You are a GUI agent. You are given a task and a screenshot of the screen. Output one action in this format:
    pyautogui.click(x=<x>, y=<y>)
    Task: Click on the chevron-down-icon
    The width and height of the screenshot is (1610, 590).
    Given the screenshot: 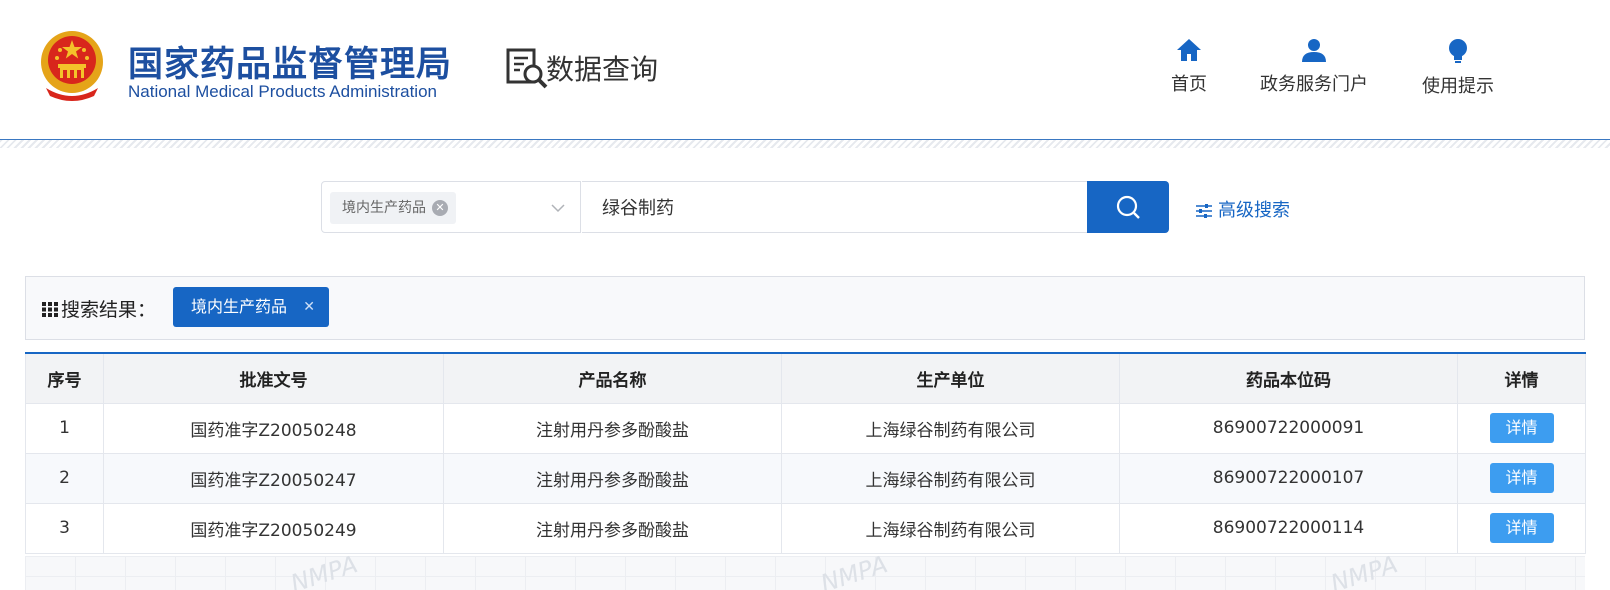 What is the action you would take?
    pyautogui.click(x=558, y=208)
    